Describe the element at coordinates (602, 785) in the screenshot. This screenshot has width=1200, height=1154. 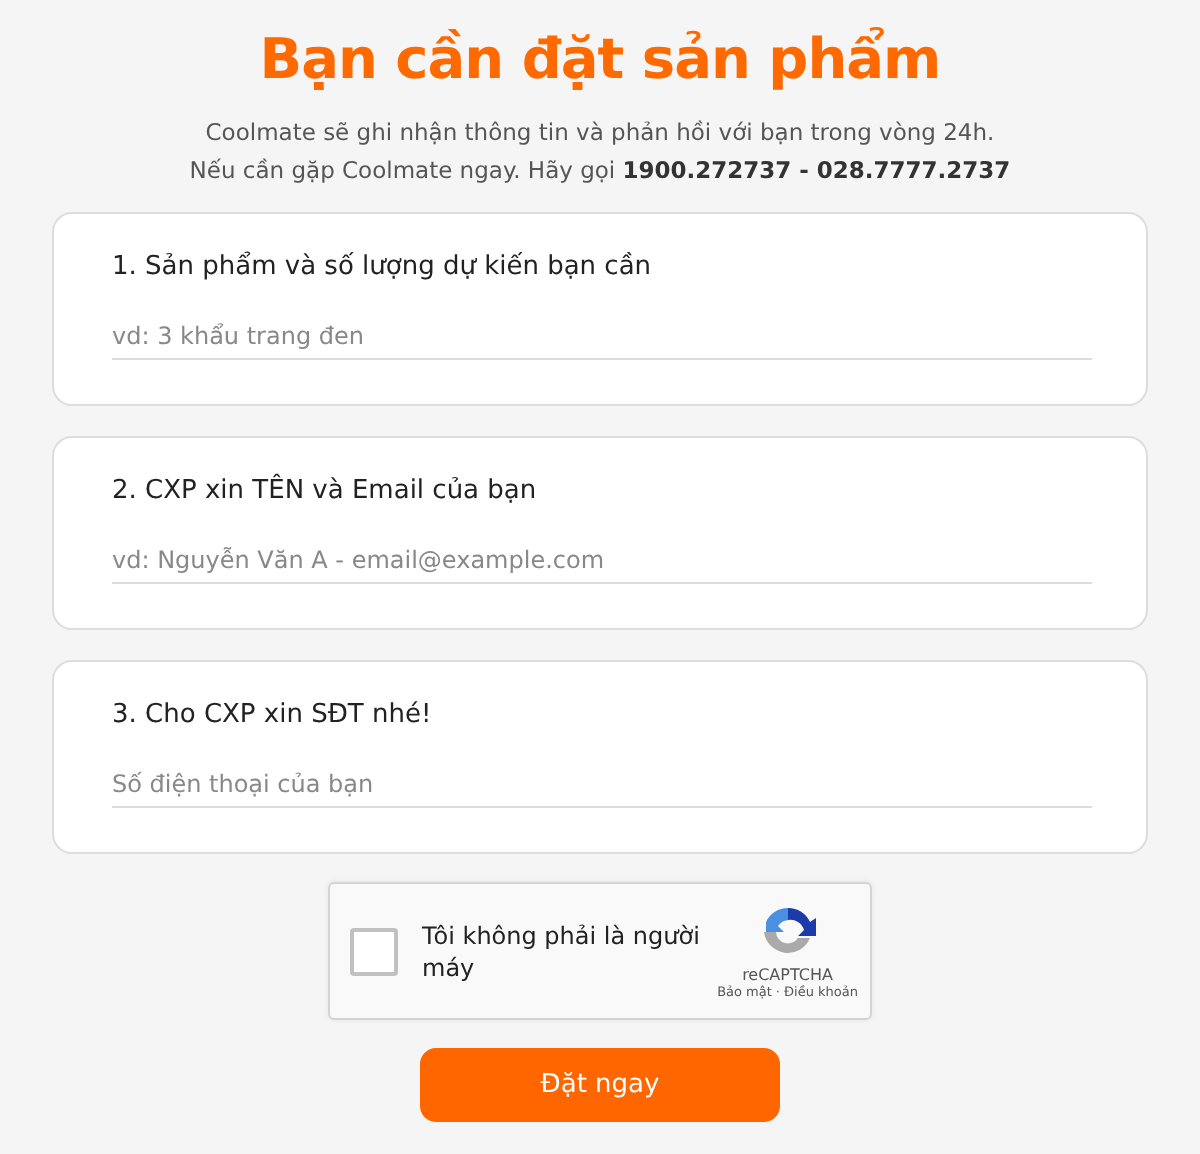
I see `input-field: Số điện thoại của bạn` at that location.